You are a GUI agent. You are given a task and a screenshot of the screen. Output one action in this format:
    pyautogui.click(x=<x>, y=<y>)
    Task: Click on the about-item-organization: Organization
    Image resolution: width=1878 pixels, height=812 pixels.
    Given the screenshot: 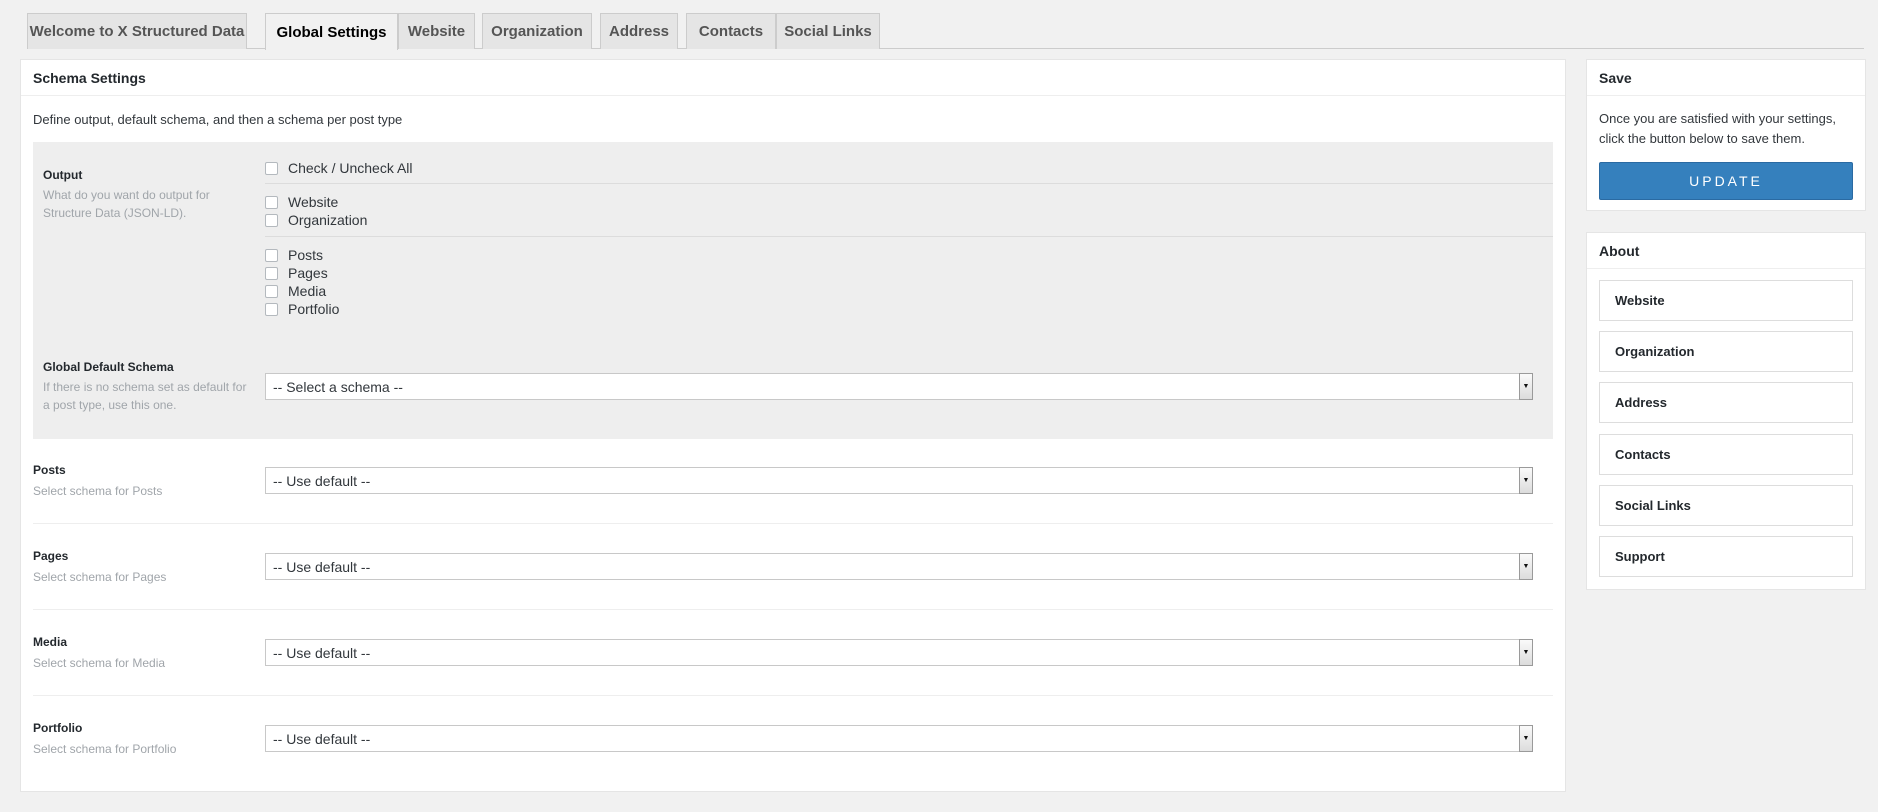 What is the action you would take?
    pyautogui.click(x=1726, y=351)
    